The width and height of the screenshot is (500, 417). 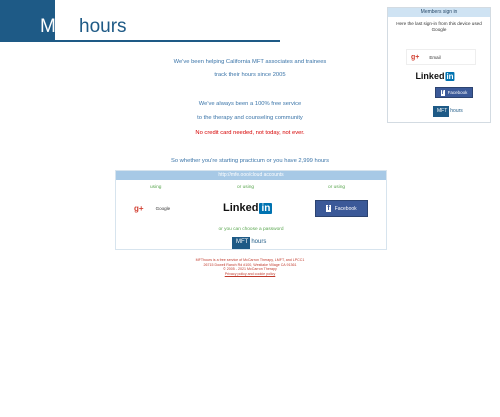 What do you see at coordinates (250, 274) in the screenshot?
I see `privacy-policy-link: Privacy policy and cookie policy` at bounding box center [250, 274].